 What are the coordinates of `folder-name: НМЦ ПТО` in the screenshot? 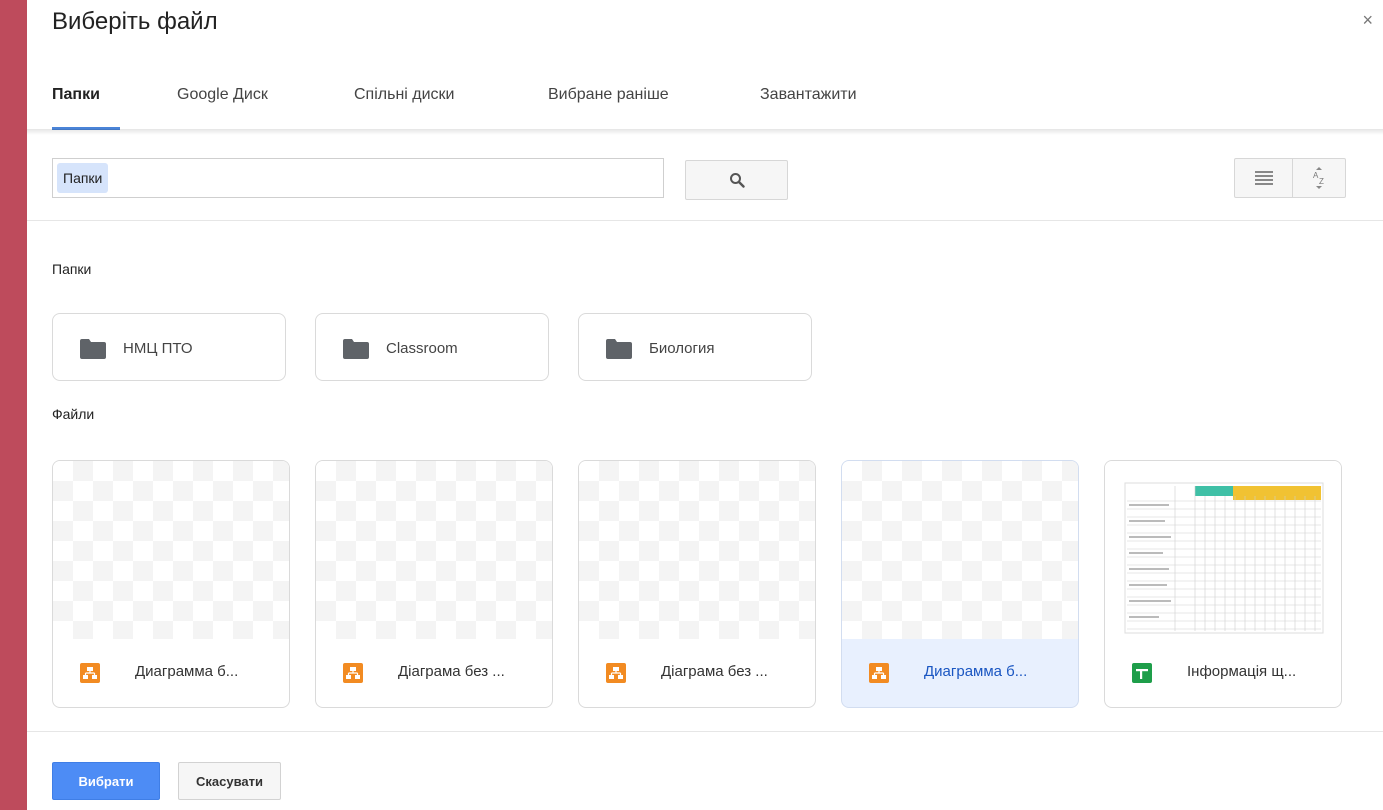 It's located at (158, 348).